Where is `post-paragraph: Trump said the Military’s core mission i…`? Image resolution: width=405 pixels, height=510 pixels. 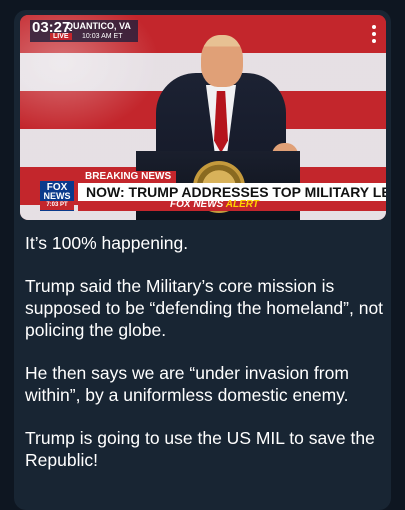
post-paragraph: Trump said the Military’s core mission i… is located at coordinates (204, 308).